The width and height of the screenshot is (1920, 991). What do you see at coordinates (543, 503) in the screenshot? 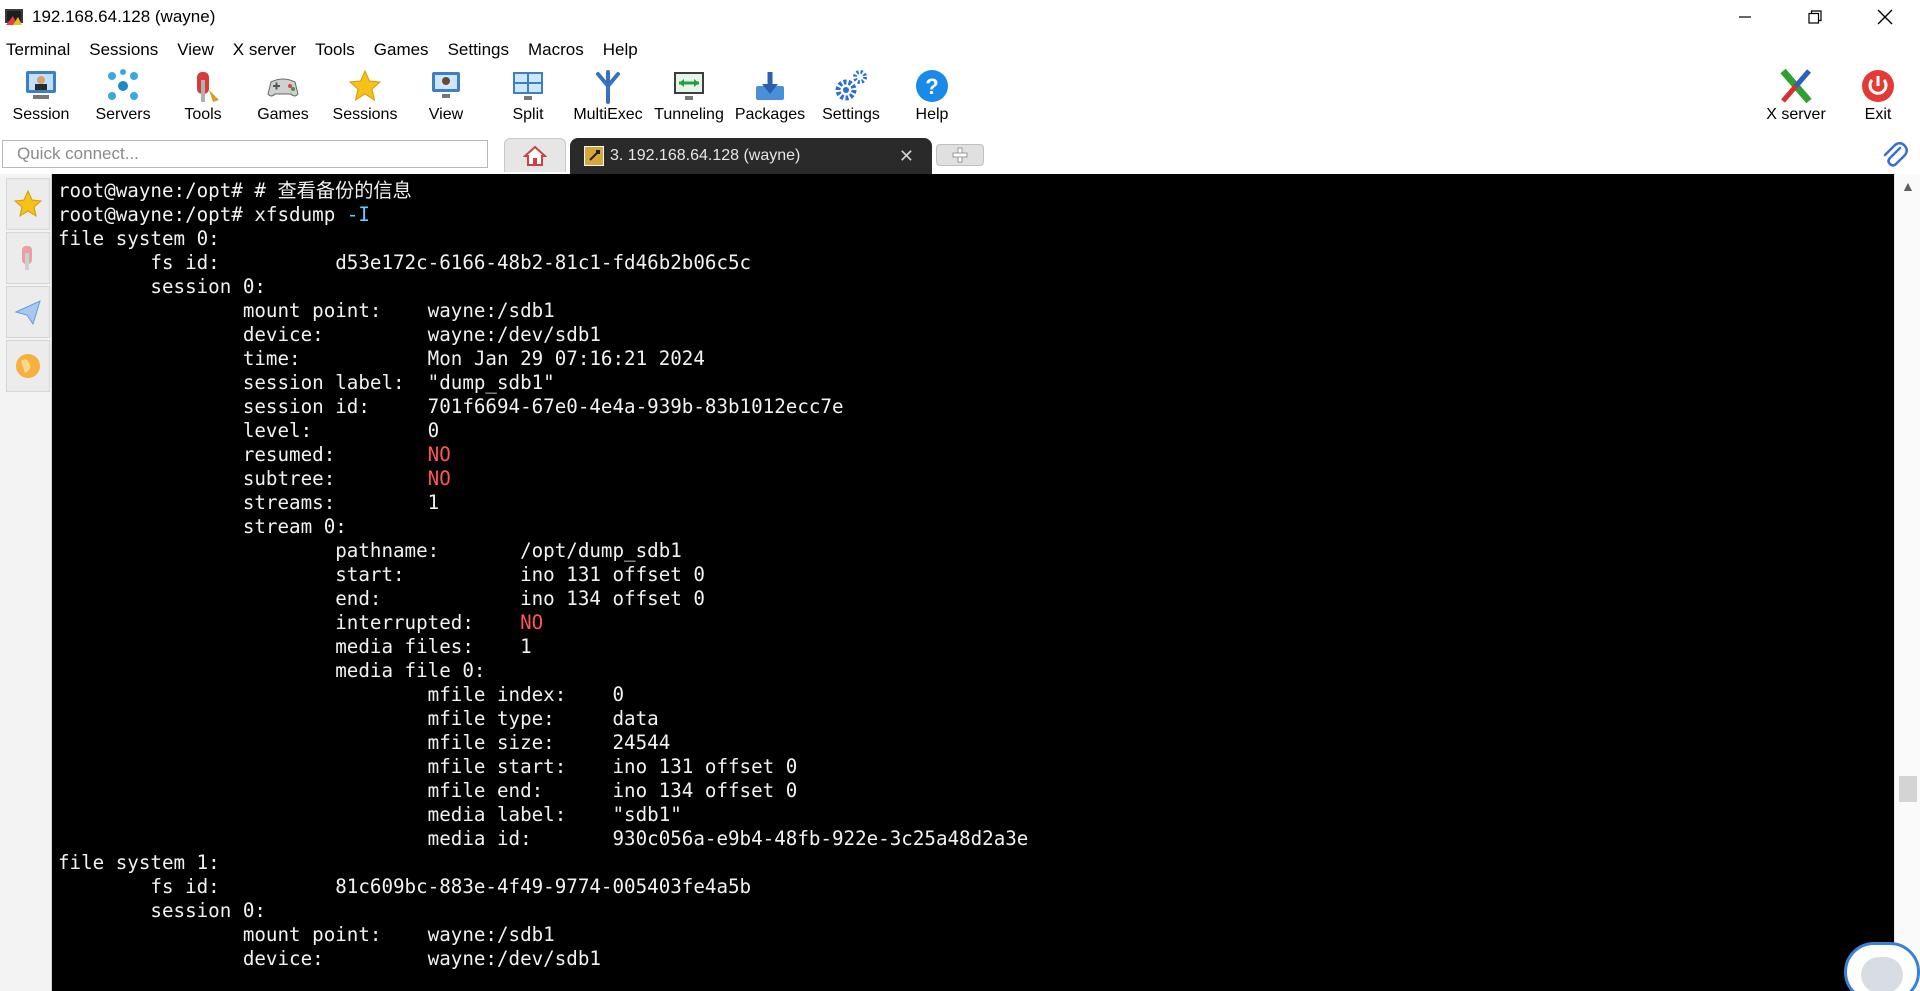
I see `terminal-line: streams: 1` at bounding box center [543, 503].